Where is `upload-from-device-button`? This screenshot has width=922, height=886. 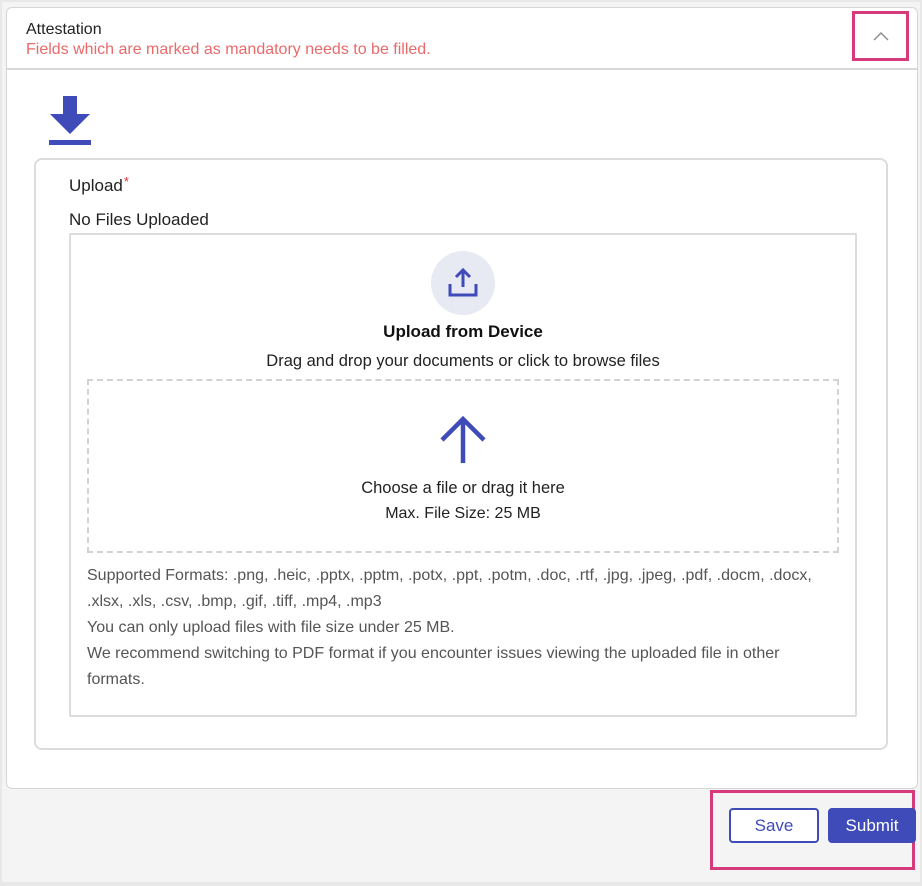 upload-from-device-button is located at coordinates (463, 283).